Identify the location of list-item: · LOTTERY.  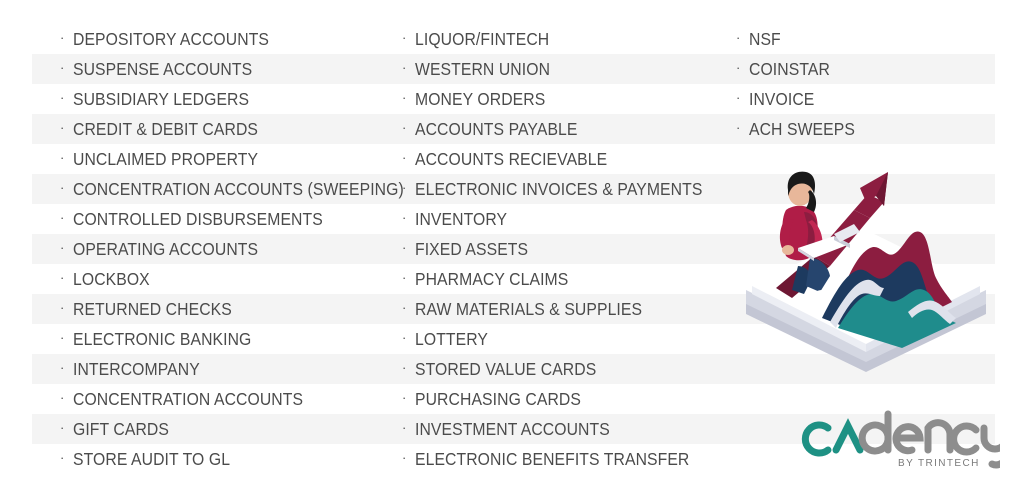
(561, 339).